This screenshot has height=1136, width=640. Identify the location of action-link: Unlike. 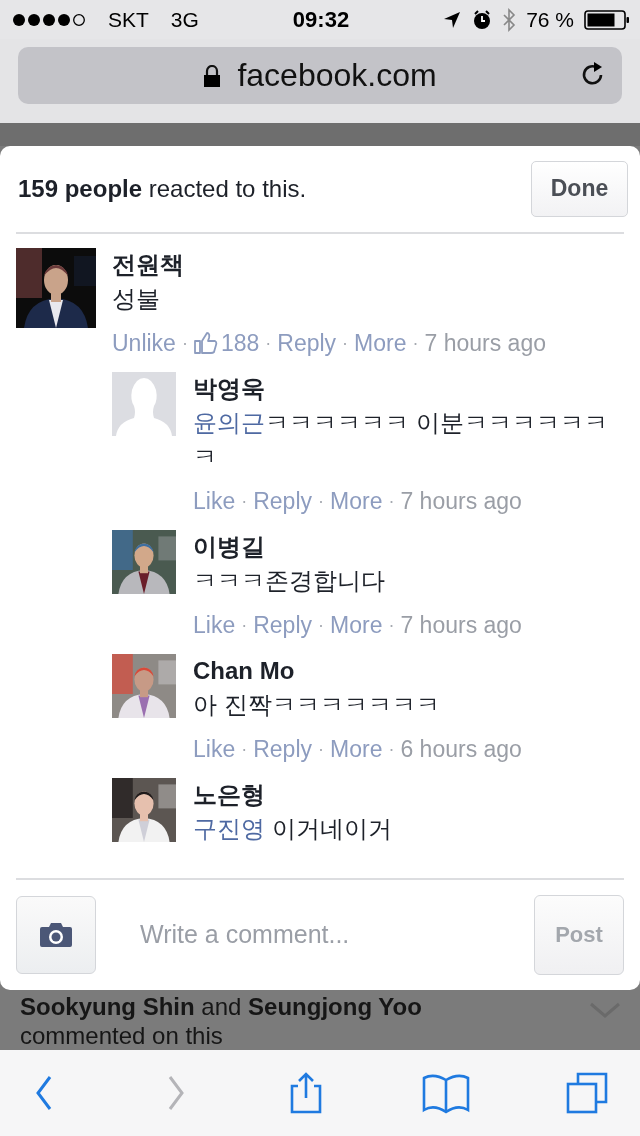
(144, 342).